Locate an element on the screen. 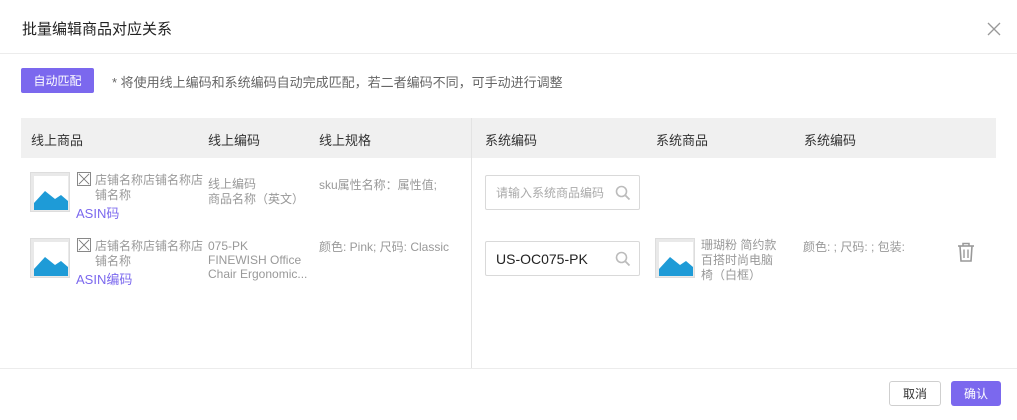 The width and height of the screenshot is (1017, 420). auto-match-hint: * 将使用线上编码和系统编码自动完成匹配，若二者编码不同，可手动进行调整 is located at coordinates (337, 82).